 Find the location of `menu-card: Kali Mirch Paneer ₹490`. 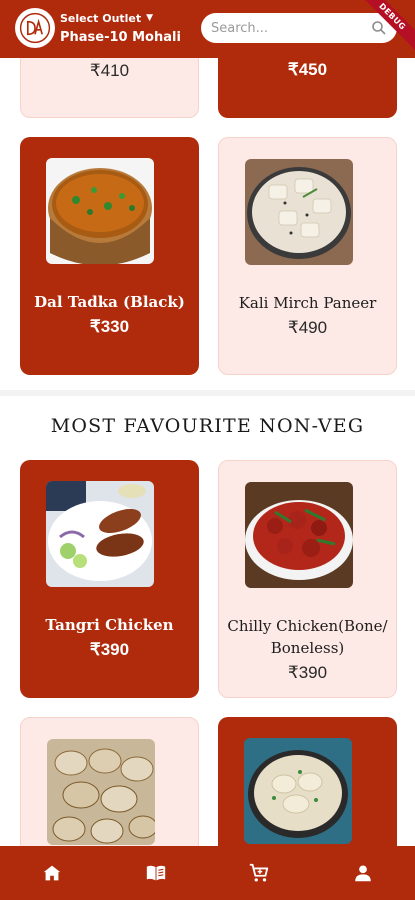

menu-card: Kali Mirch Paneer ₹490 is located at coordinates (307, 256).